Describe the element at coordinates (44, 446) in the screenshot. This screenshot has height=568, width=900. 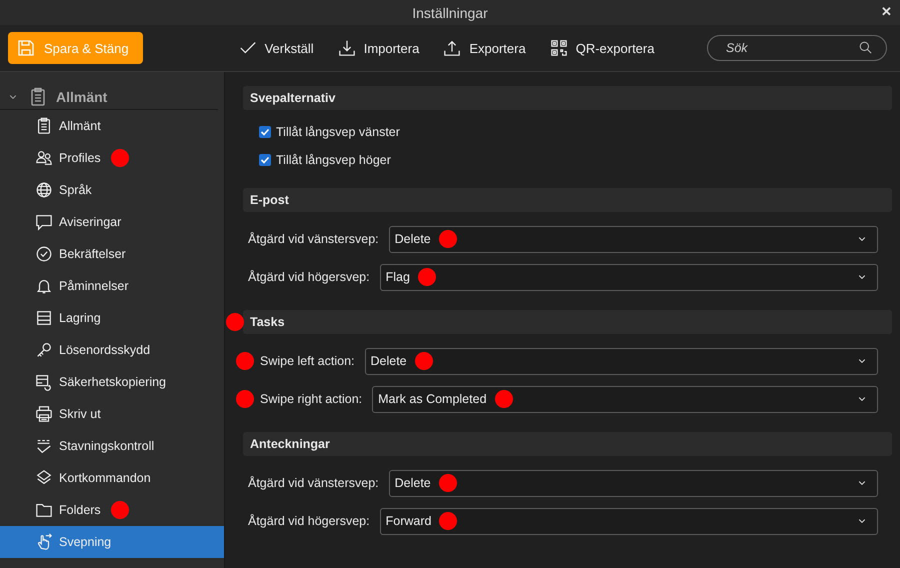
I see `spellcheck-icon` at that location.